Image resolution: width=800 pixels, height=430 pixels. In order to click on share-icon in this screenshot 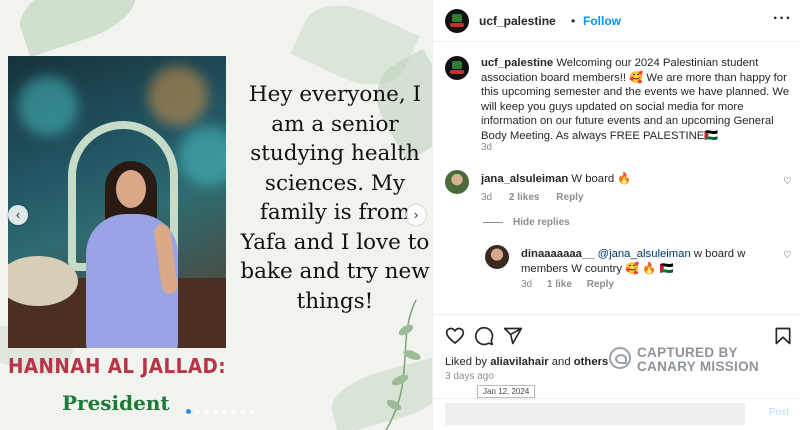, I will do `click(513, 336)`.